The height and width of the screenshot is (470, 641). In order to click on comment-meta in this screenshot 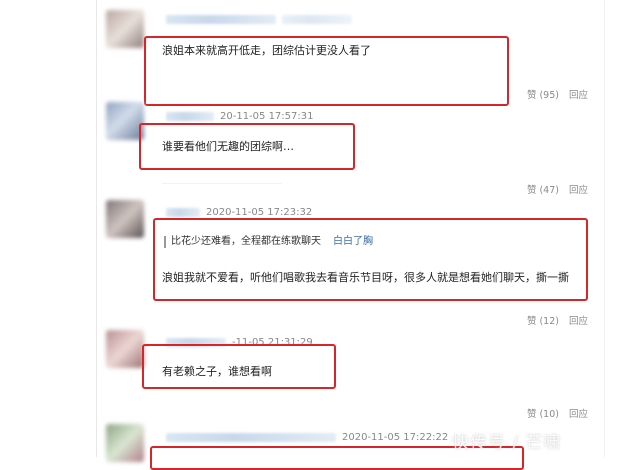, I will do `click(259, 19)`.